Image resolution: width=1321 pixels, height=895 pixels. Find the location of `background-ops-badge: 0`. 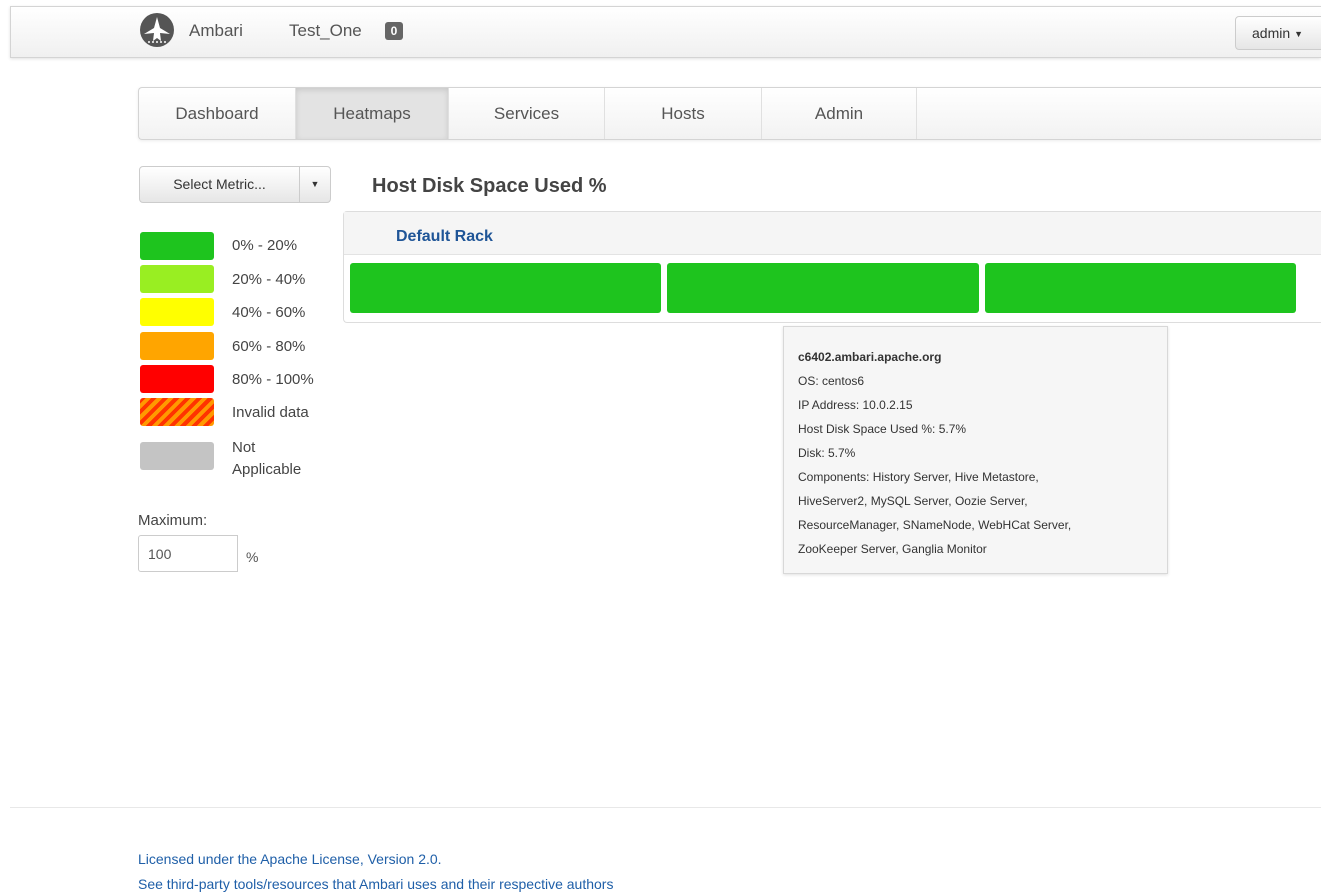

background-ops-badge: 0 is located at coordinates (394, 31).